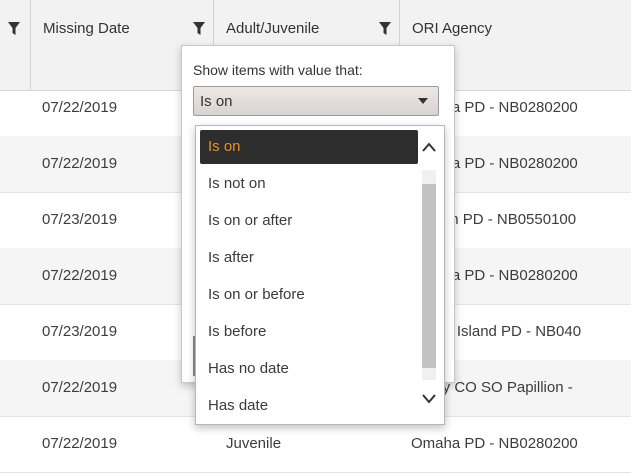 The image size is (631, 473). Describe the element at coordinates (216, 101) in the screenshot. I see `filter-selected-value: Is on` at that location.